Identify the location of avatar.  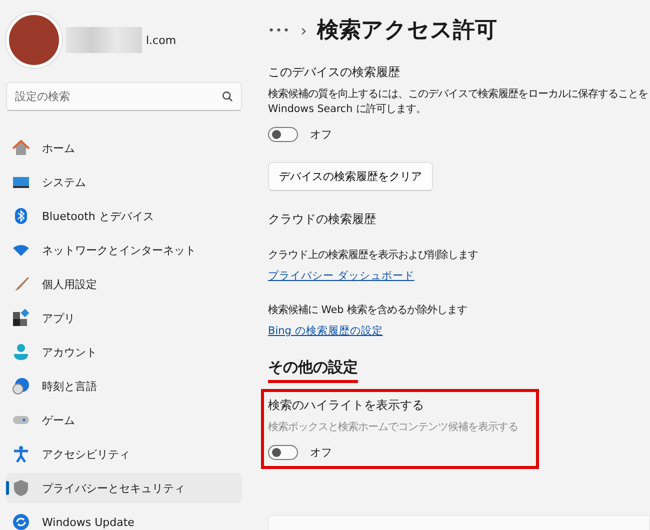
(34, 40).